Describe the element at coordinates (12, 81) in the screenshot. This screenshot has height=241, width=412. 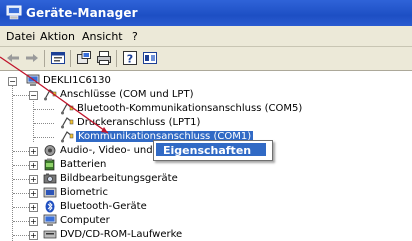
I see `collapse-root-toggle: −` at that location.